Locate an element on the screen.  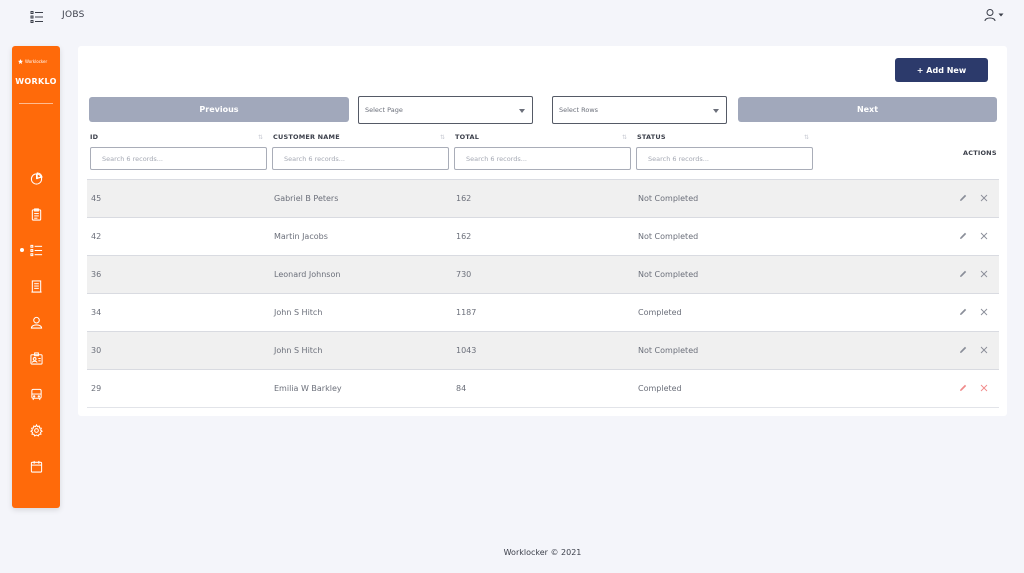
brand-logo-small-text: Worklocker is located at coordinates (36, 61).